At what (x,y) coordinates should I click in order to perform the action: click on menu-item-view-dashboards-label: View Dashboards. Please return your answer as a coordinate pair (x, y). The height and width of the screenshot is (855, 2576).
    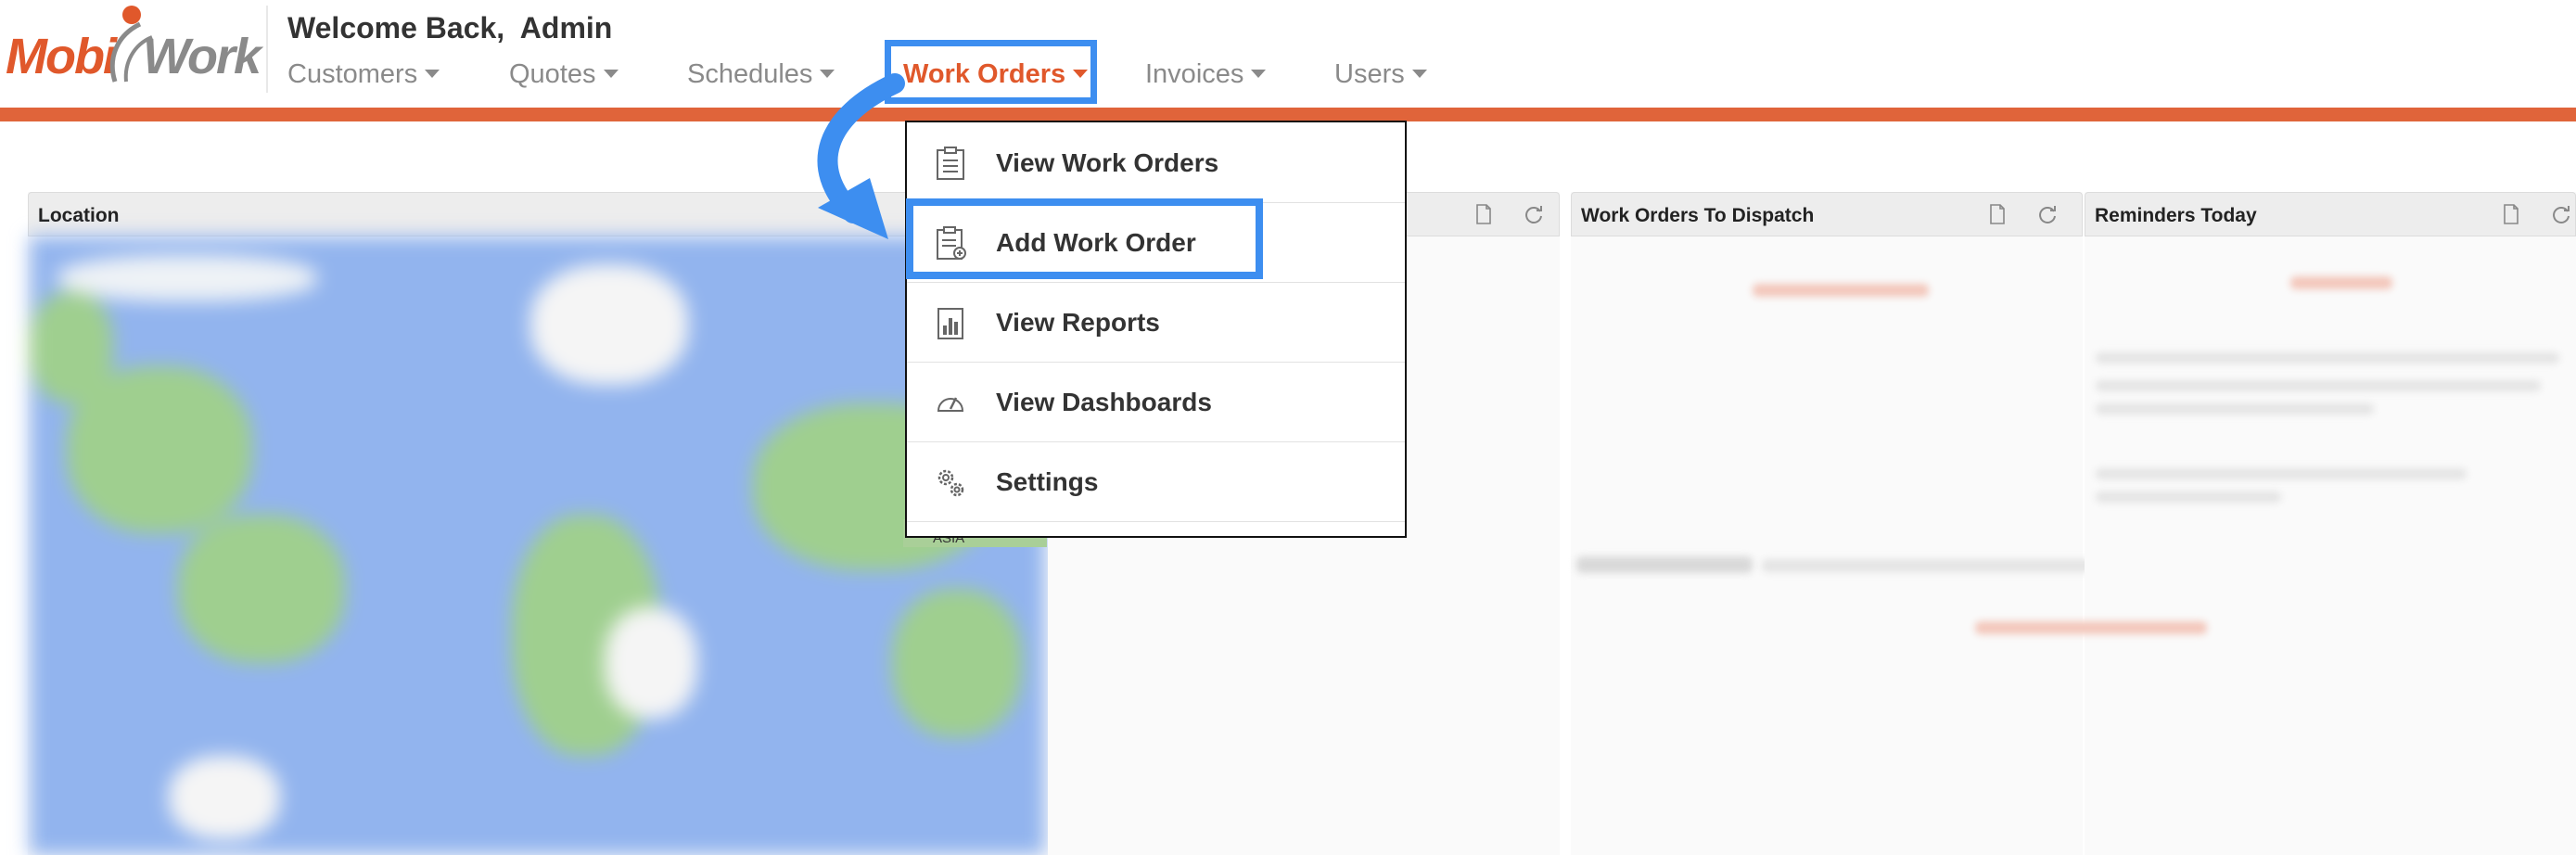
    Looking at the image, I should click on (1104, 402).